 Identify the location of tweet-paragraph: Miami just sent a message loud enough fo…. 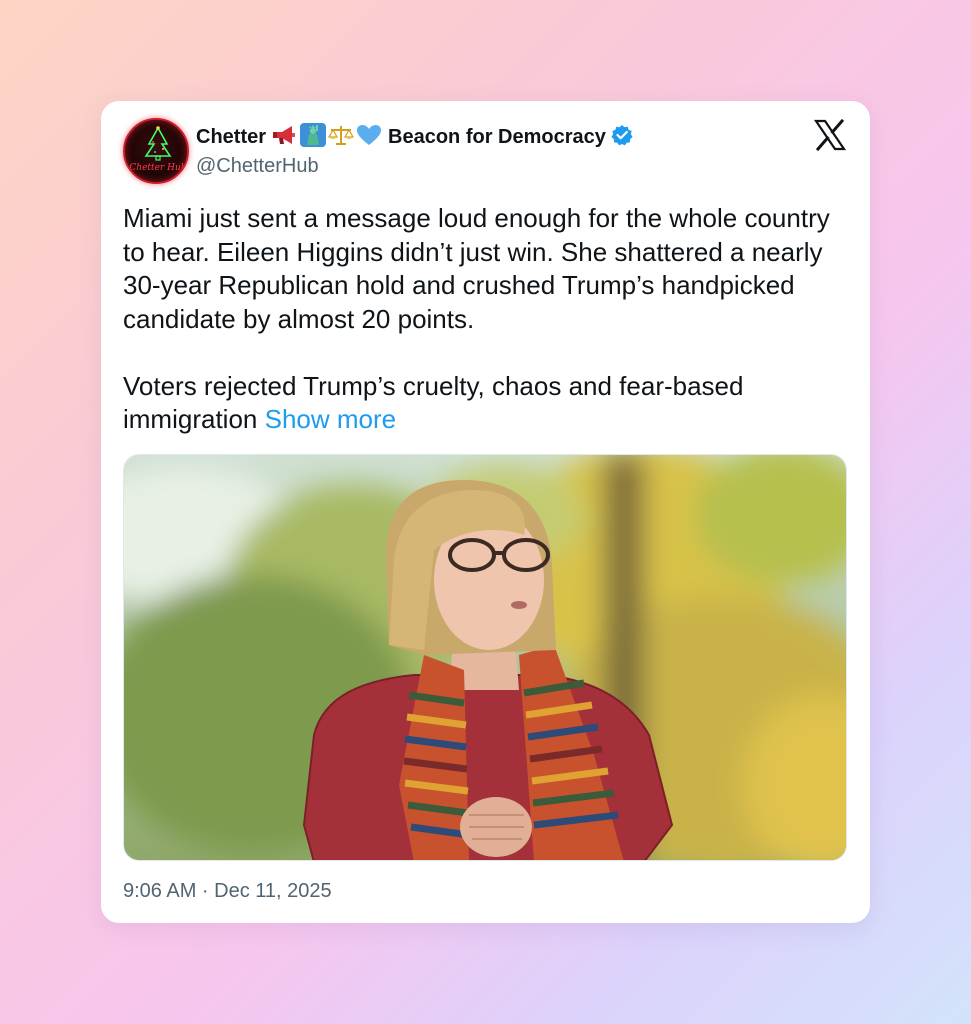
(476, 268).